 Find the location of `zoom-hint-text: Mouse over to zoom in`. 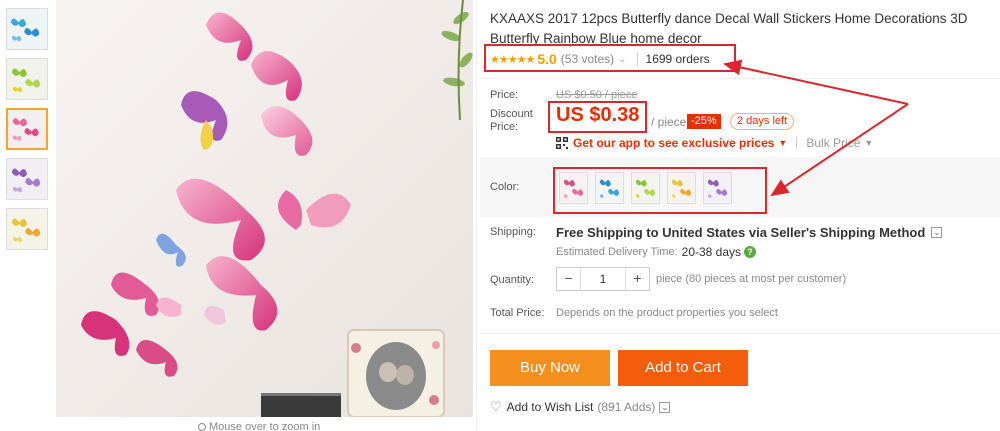

zoom-hint-text: Mouse over to zoom in is located at coordinates (265, 426).